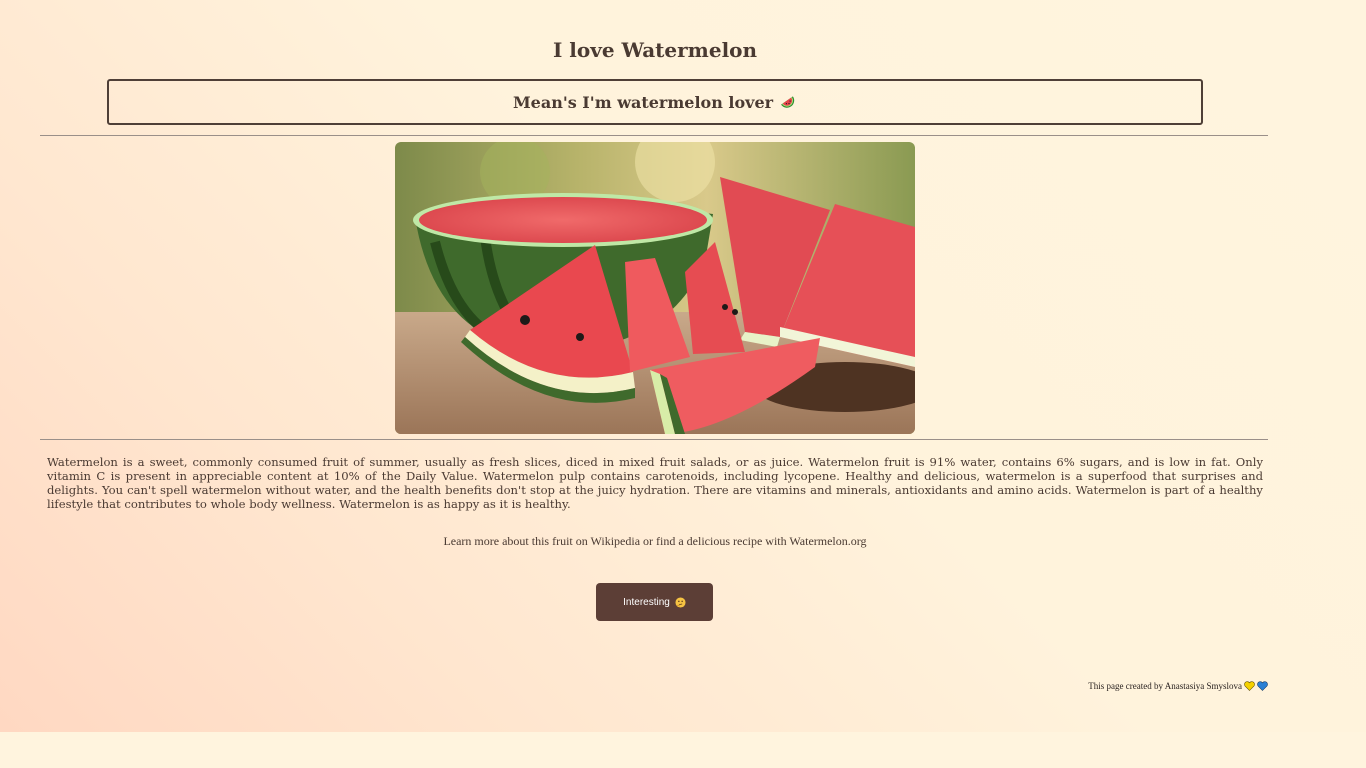  I want to click on footer-credit: This page created by Anastasiya Smyslova, so click(1178, 686).